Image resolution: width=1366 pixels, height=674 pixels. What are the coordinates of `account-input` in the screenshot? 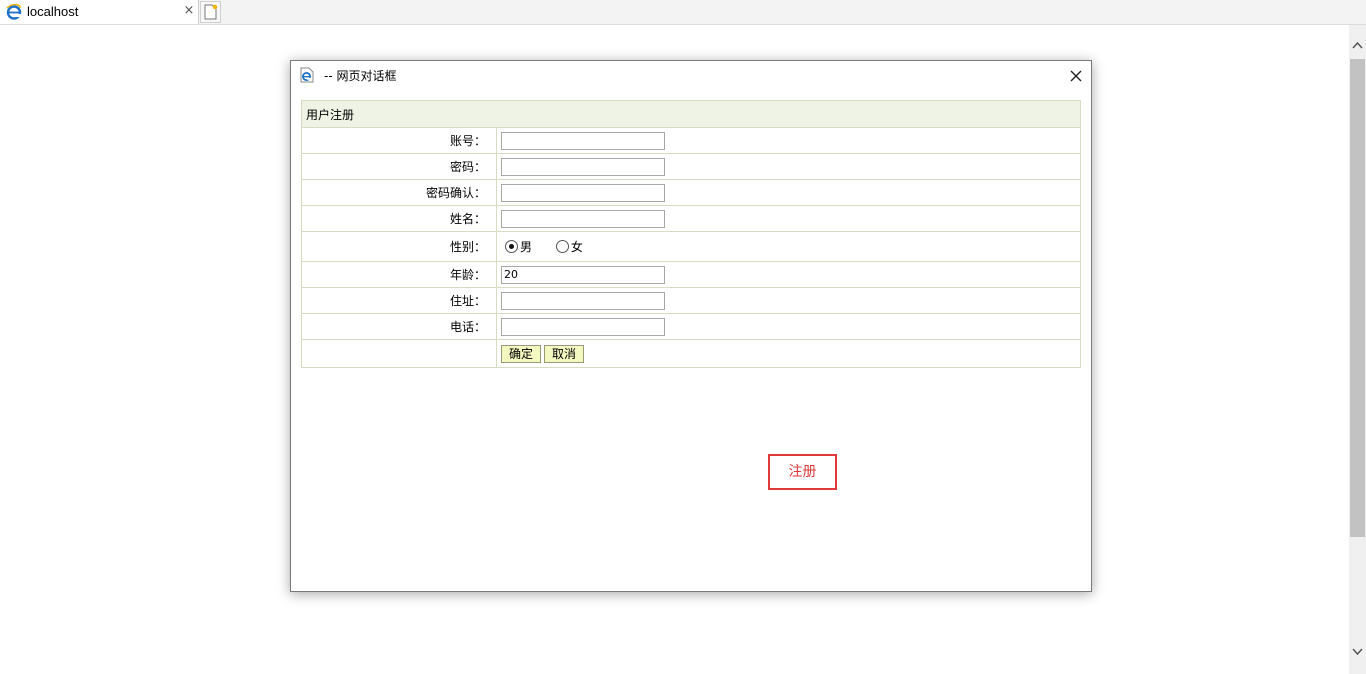 It's located at (583, 140).